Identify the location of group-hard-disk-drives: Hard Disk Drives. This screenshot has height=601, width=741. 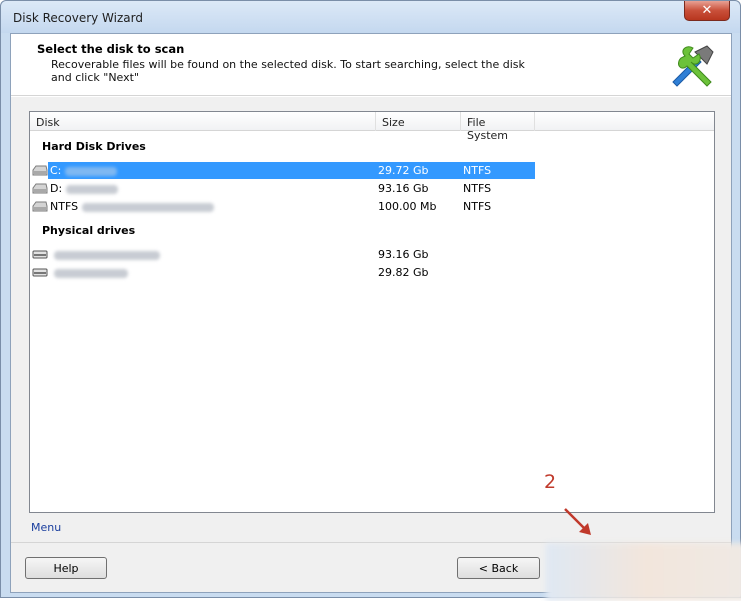
(94, 146).